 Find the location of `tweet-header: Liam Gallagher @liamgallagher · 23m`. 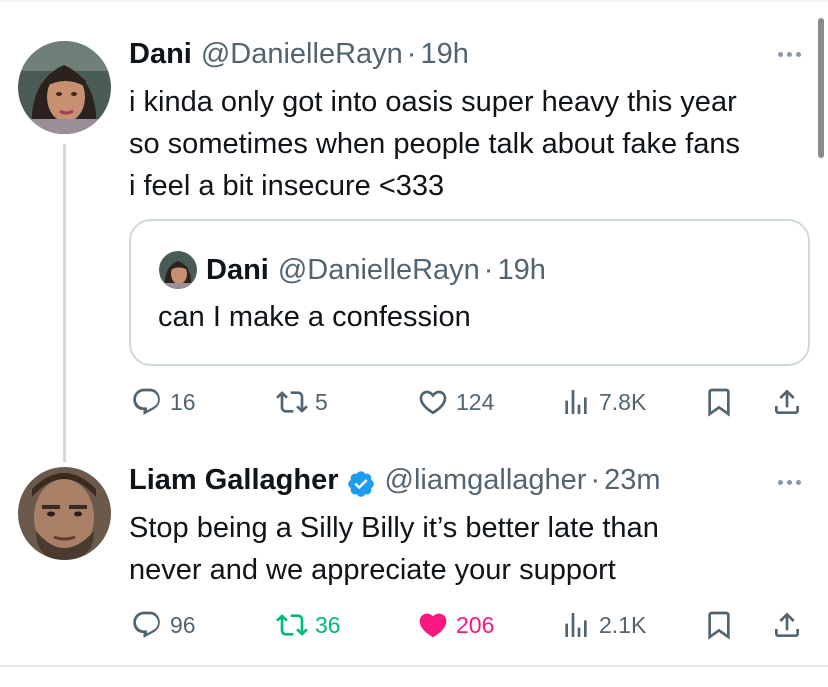

tweet-header: Liam Gallagher @liamgallagher · 23m is located at coordinates (395, 480).